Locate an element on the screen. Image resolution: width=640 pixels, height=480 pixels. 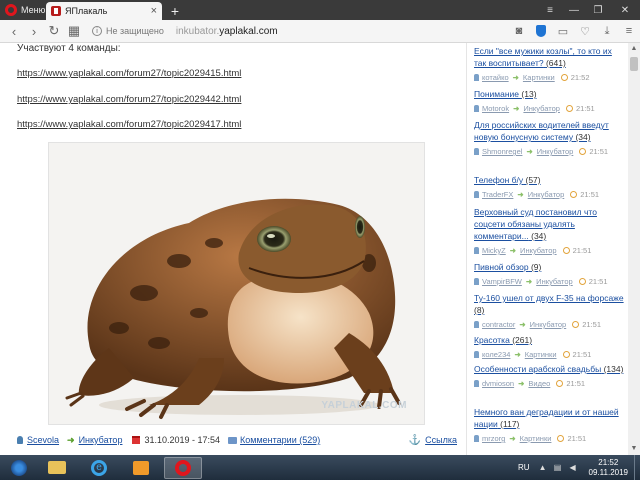
bookmark-heart-icon: ♡ is located at coordinates (585, 31).